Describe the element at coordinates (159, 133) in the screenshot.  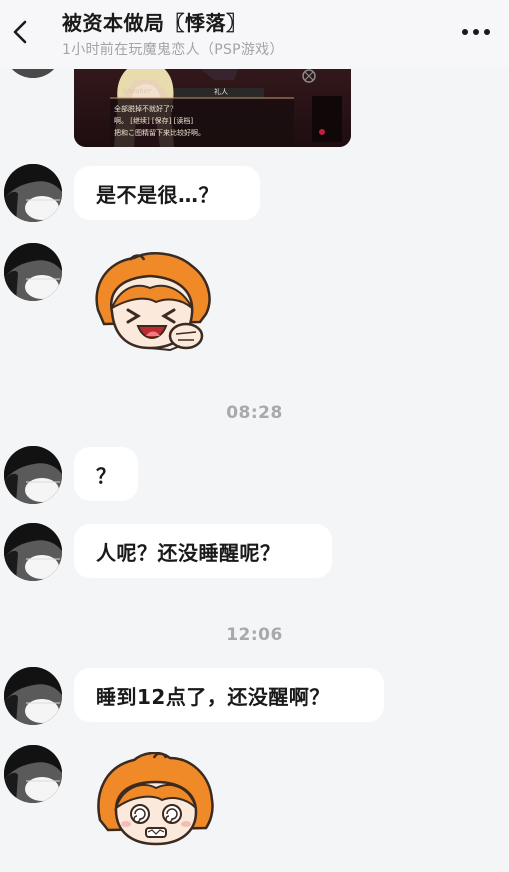
I see `game-dialog-line: 把和こ图精留下来比较好啊。` at that location.